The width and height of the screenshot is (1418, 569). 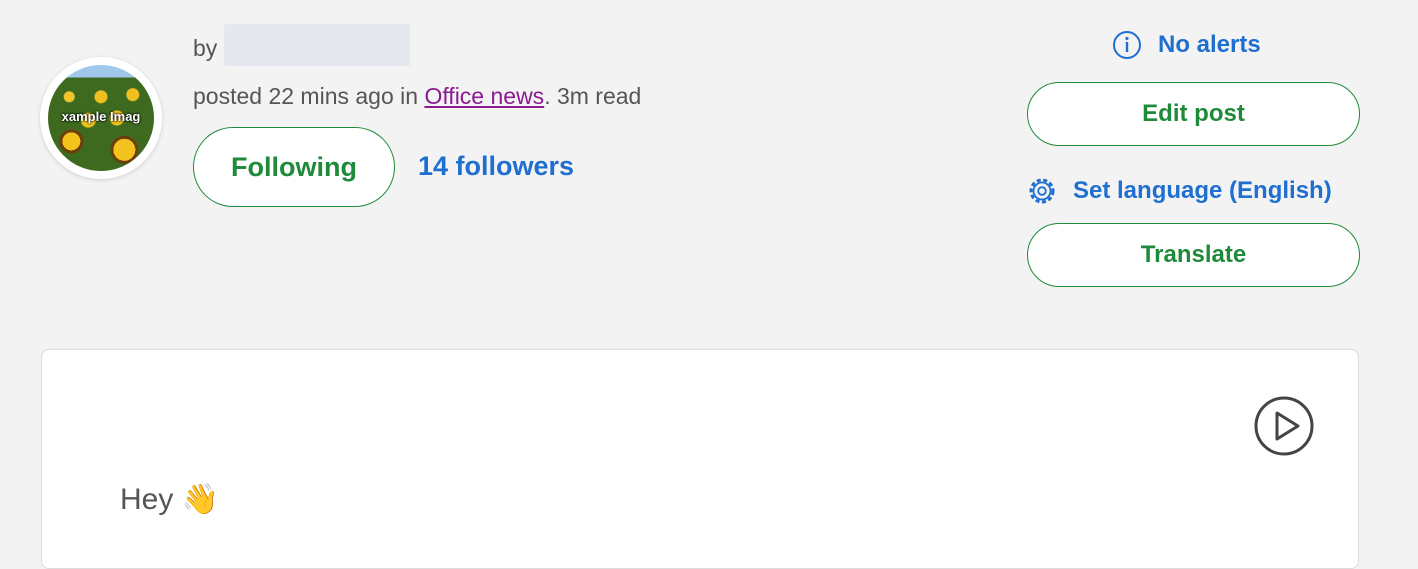 I want to click on followers-link: 14 followers, so click(x=496, y=166).